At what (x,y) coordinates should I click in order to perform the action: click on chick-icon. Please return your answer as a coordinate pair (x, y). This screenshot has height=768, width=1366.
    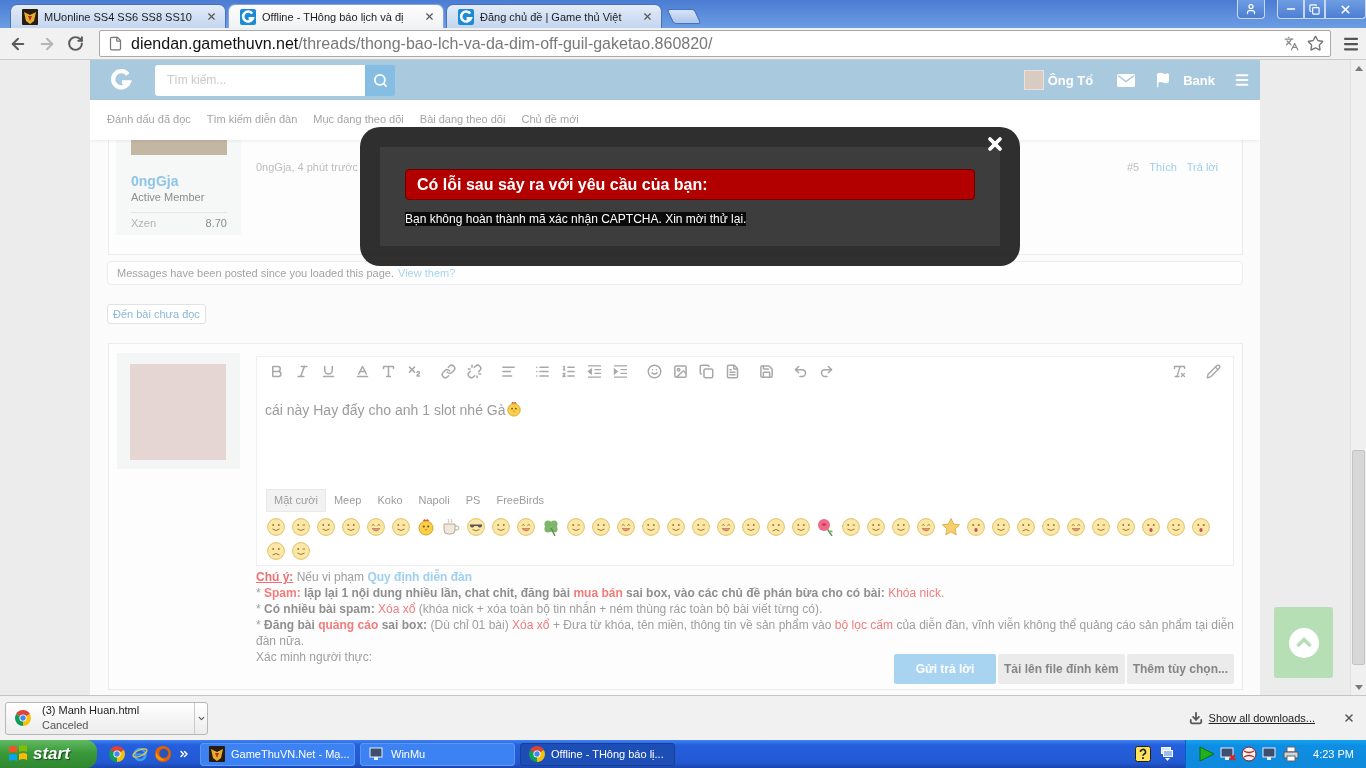
    Looking at the image, I should click on (426, 527).